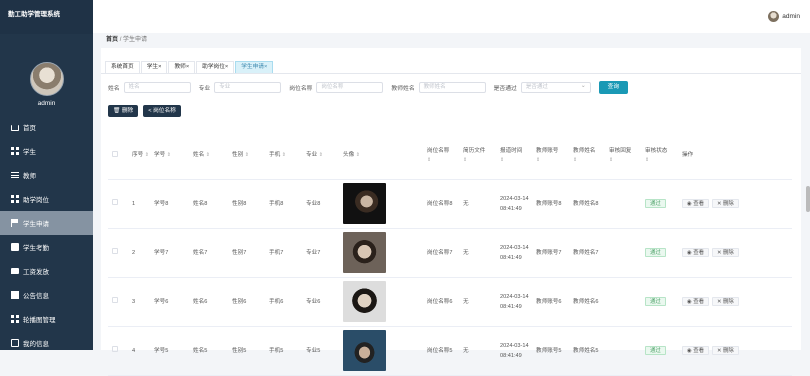 The width and height of the screenshot is (810, 376). What do you see at coordinates (623, 156) in the screenshot?
I see `col-header: 审核回复 ⇕` at bounding box center [623, 156].